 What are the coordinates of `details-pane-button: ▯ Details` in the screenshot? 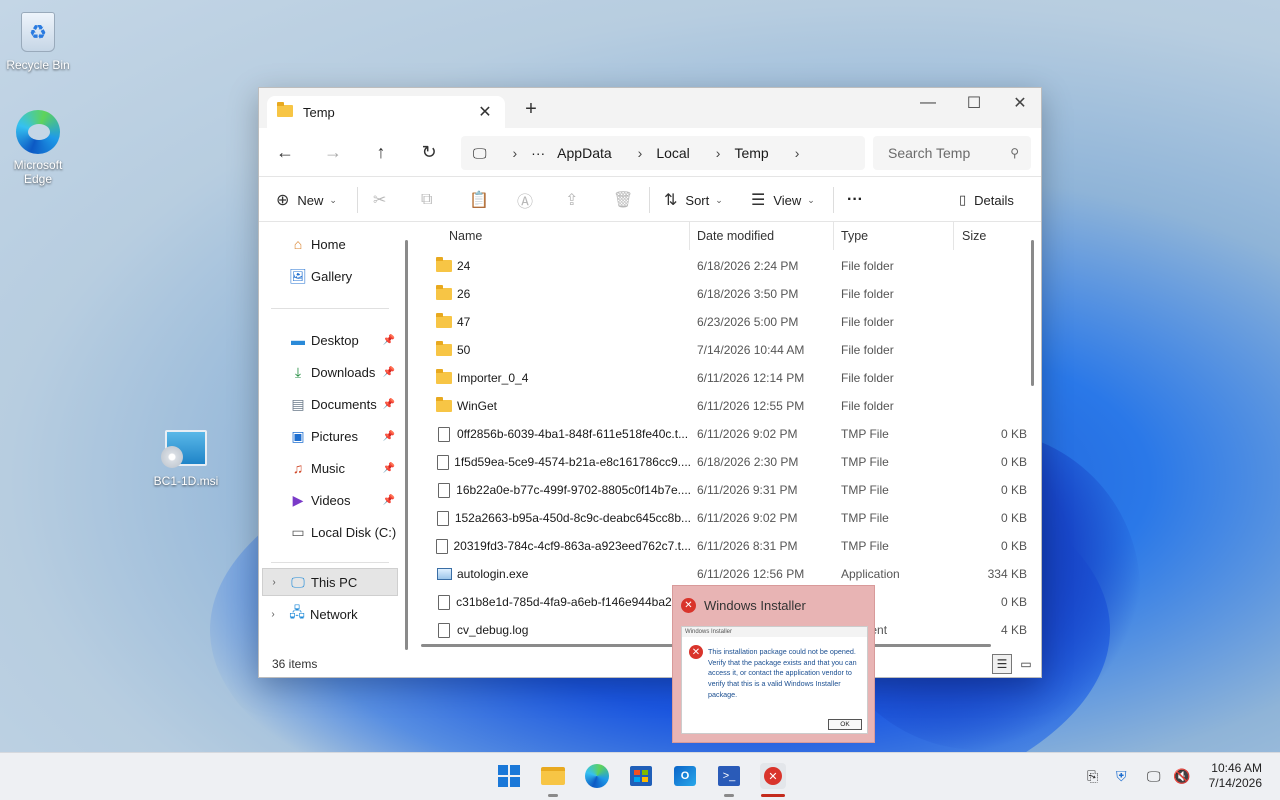 It's located at (986, 200).